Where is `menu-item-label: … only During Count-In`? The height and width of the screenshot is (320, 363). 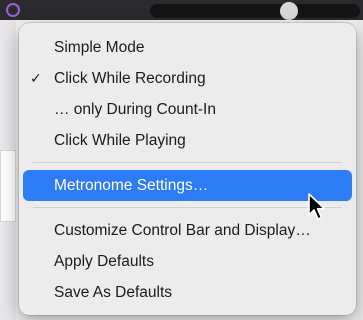 menu-item-label: … only During Count-In is located at coordinates (135, 109).